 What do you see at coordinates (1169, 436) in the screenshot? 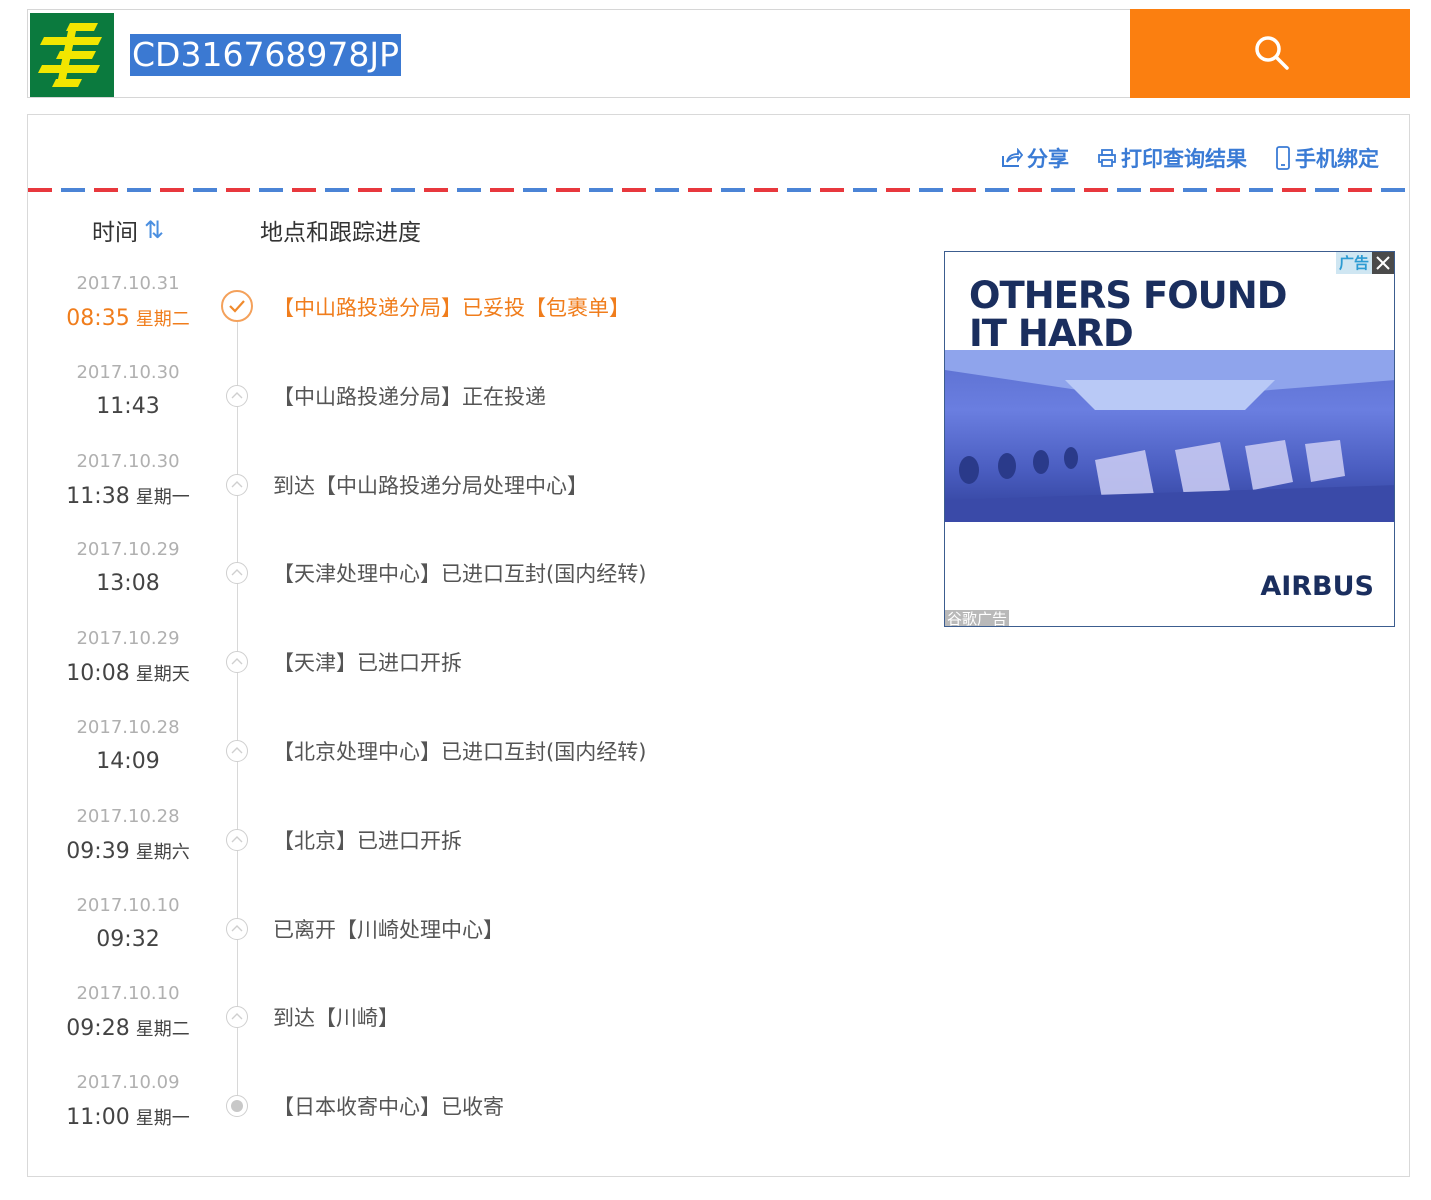
I see `ad-cabin-image` at bounding box center [1169, 436].